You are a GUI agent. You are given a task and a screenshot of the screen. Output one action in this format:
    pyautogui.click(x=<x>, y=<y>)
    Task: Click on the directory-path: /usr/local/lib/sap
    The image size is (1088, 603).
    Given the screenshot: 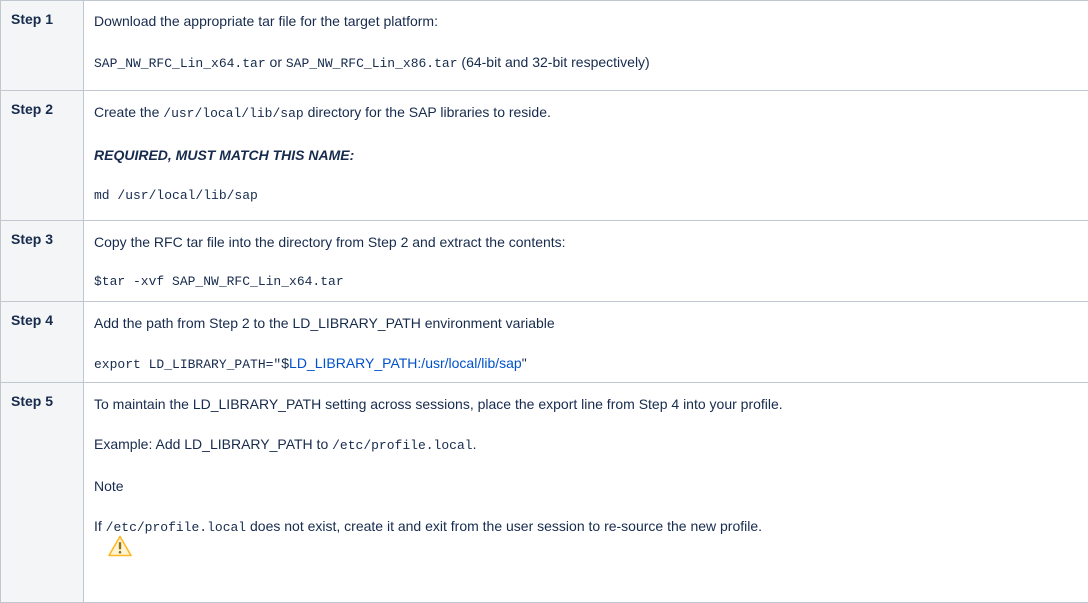 What is the action you would take?
    pyautogui.click(x=233, y=113)
    